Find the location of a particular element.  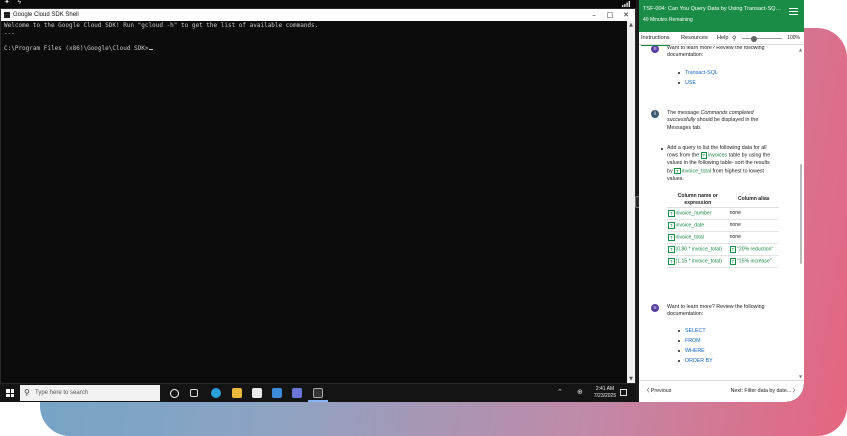

table-header: Column name or expression is located at coordinates (698, 200).